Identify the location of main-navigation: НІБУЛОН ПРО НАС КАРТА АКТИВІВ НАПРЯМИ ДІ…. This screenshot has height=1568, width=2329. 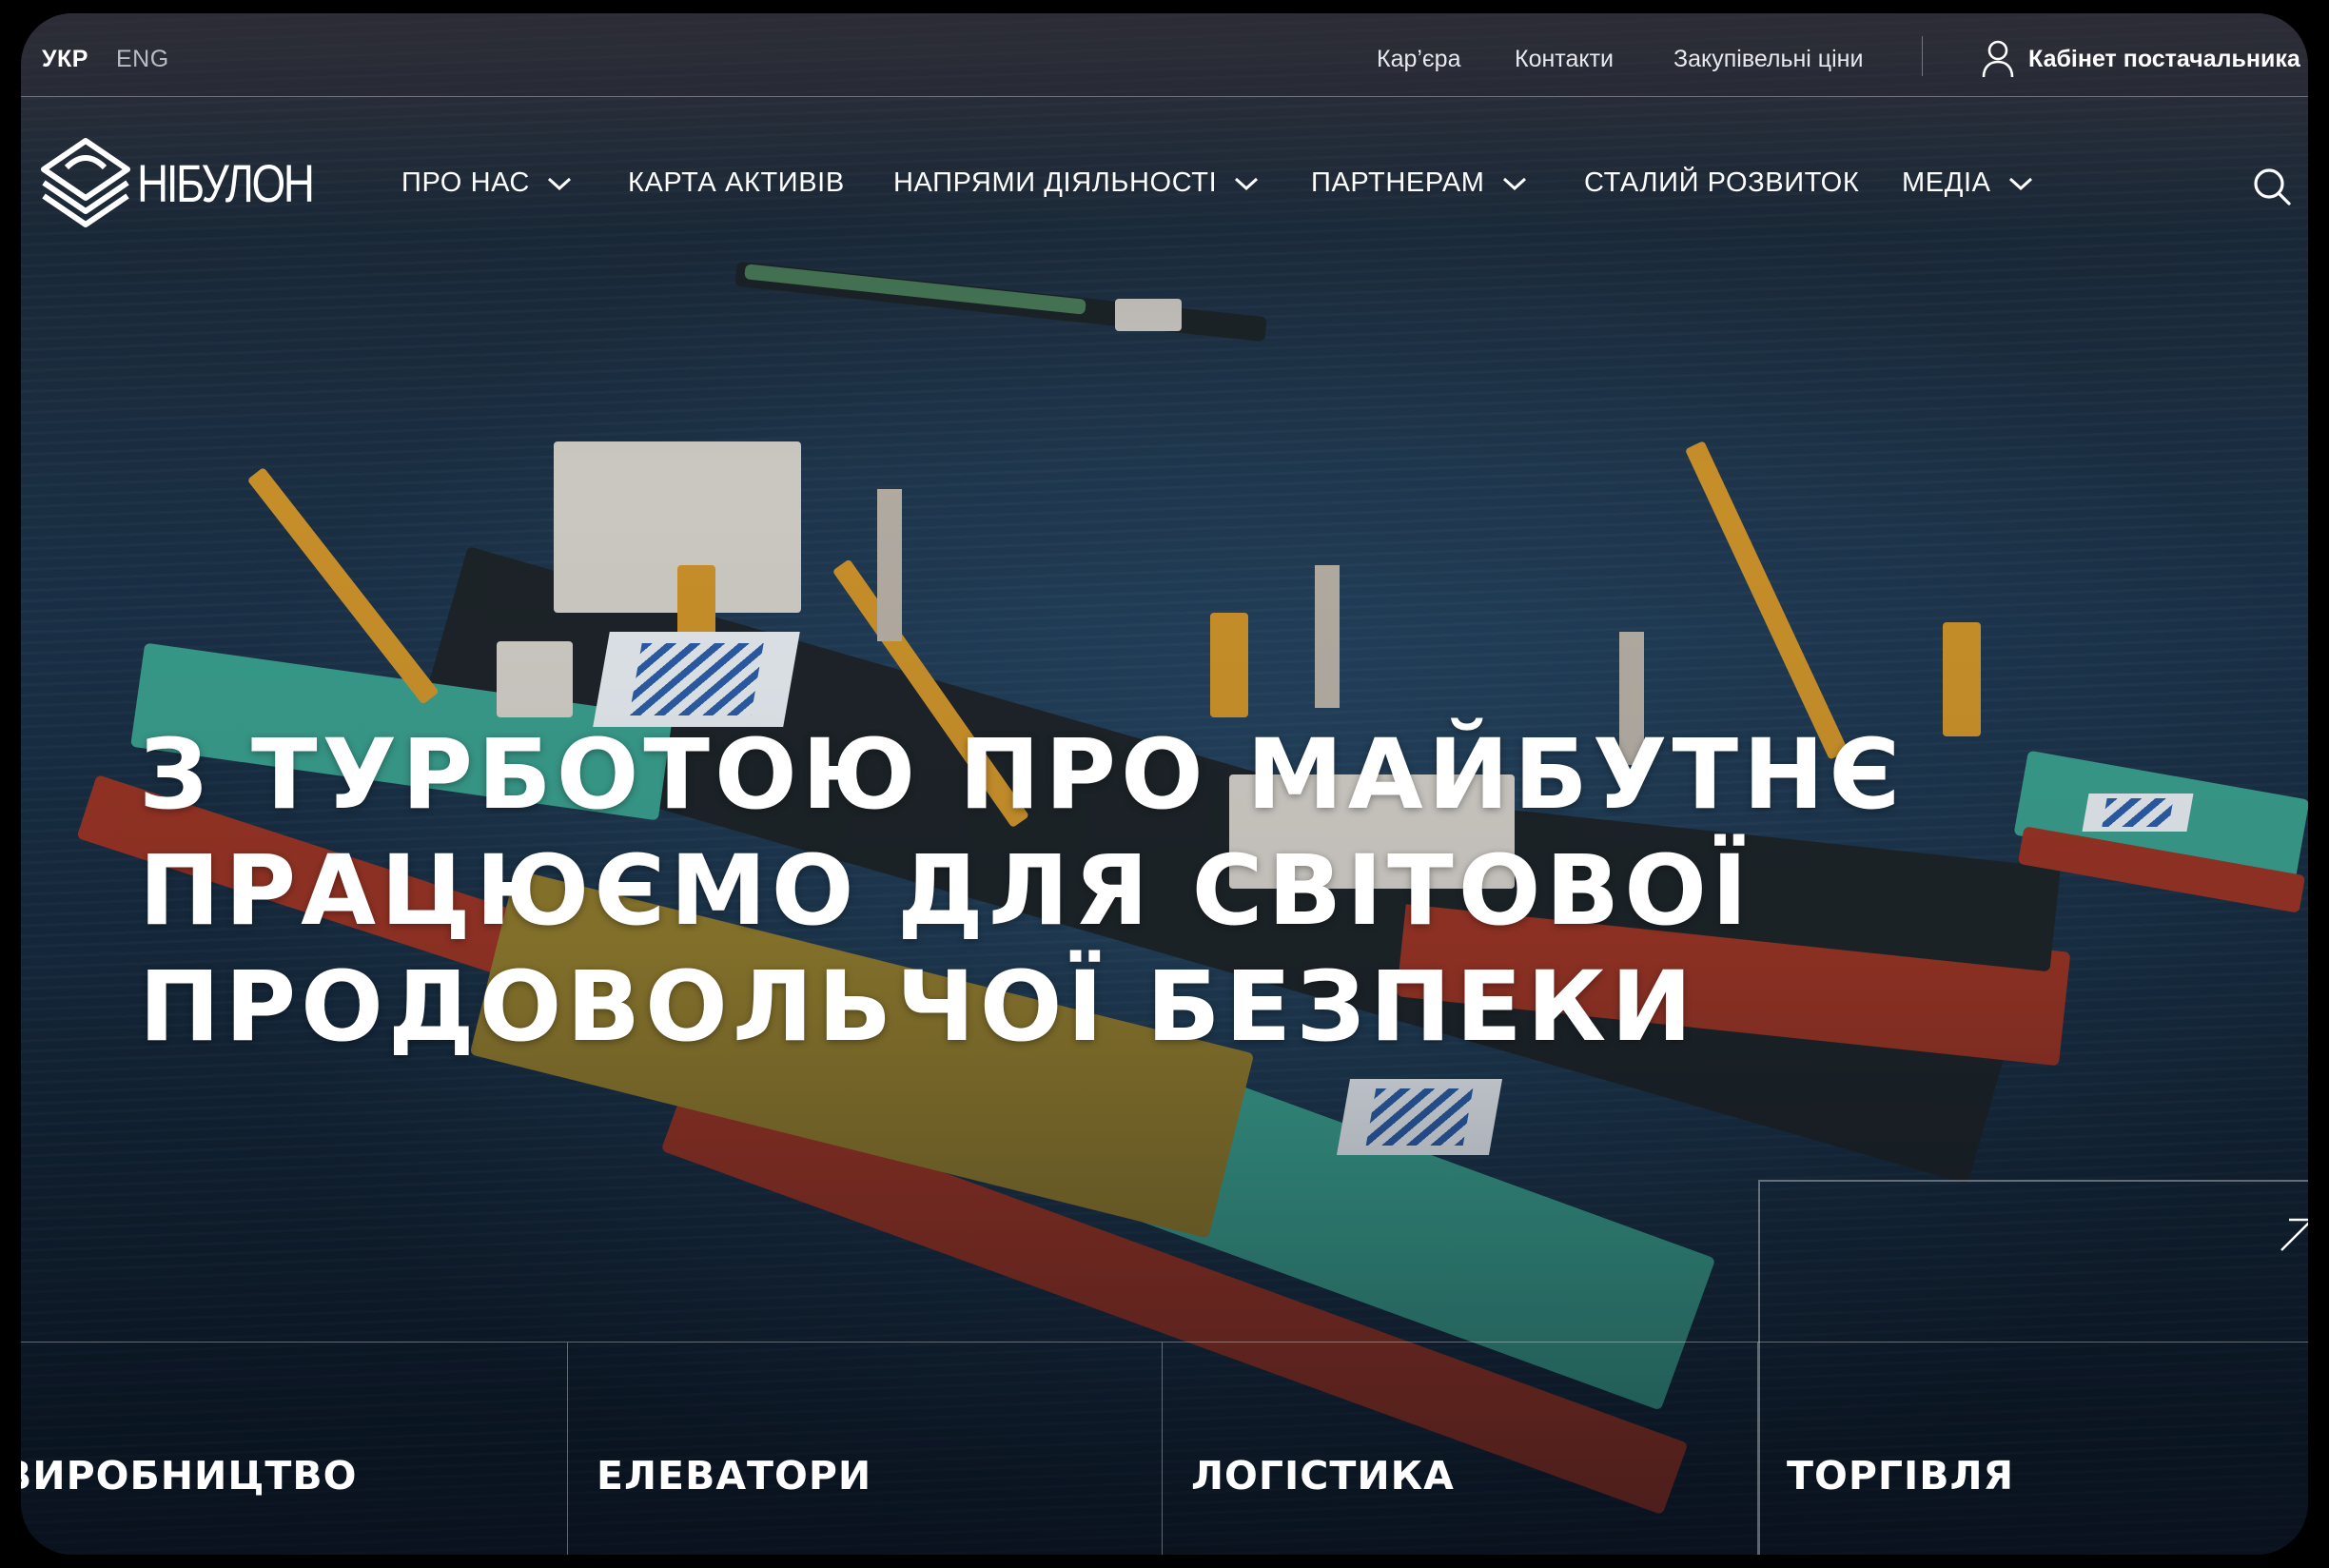
(1164, 168).